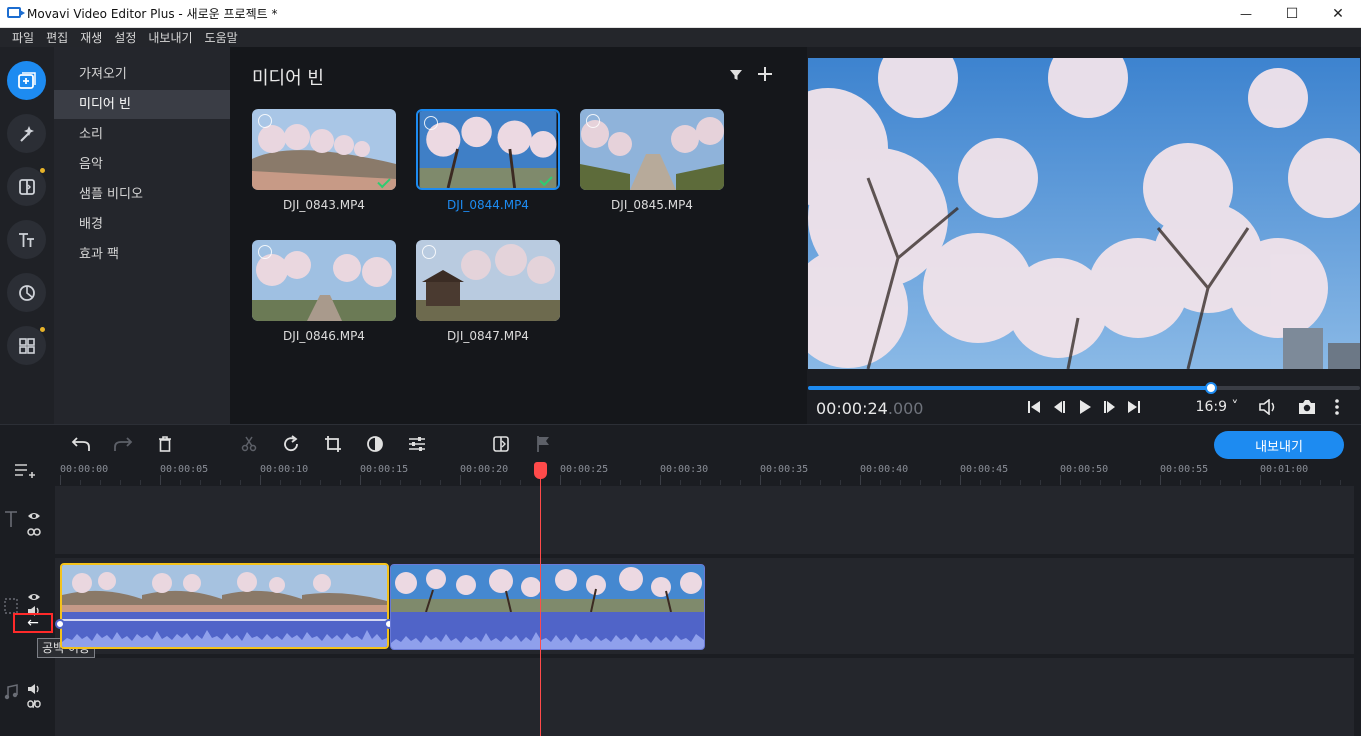 This screenshot has width=1361, height=736. What do you see at coordinates (501, 444) in the screenshot?
I see `insert-transition-button` at bounding box center [501, 444].